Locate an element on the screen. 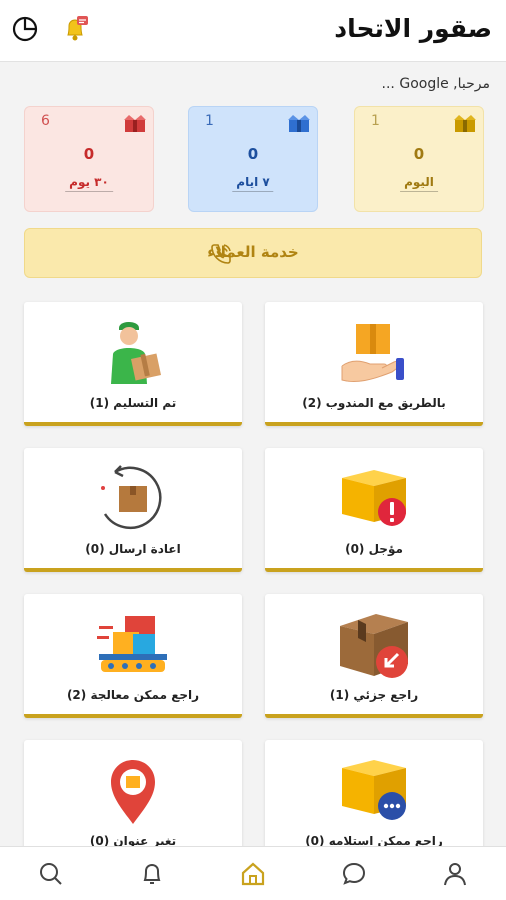 This screenshot has height=900, width=506. customer-service-button: خدمة العملاء is located at coordinates (253, 253).